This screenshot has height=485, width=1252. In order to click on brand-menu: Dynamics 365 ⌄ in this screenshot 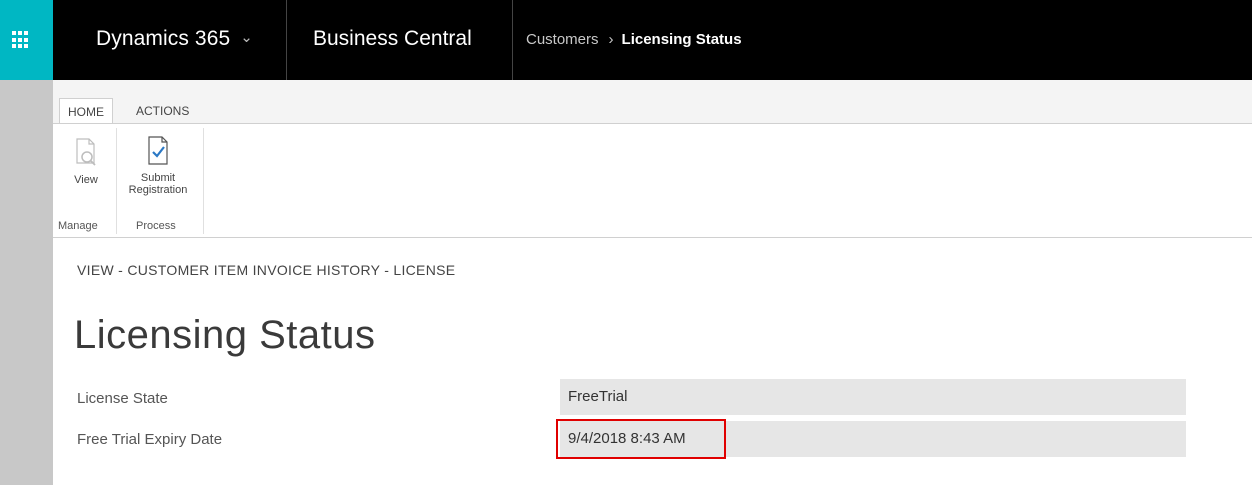, I will do `click(174, 39)`.